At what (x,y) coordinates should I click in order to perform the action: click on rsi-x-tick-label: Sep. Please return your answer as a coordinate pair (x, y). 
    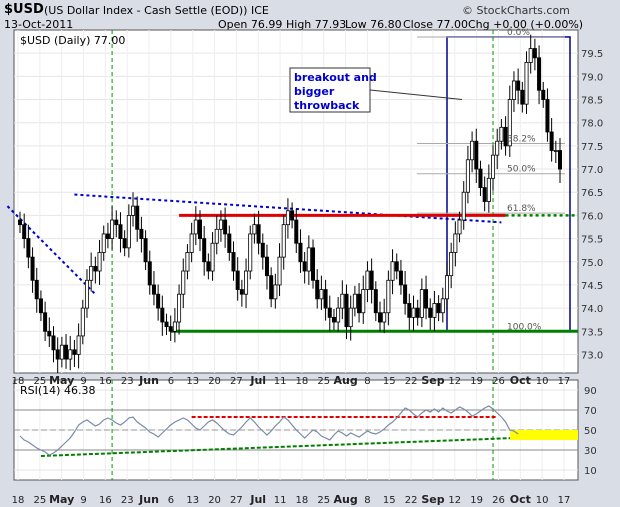
    Looking at the image, I should click on (432, 499).